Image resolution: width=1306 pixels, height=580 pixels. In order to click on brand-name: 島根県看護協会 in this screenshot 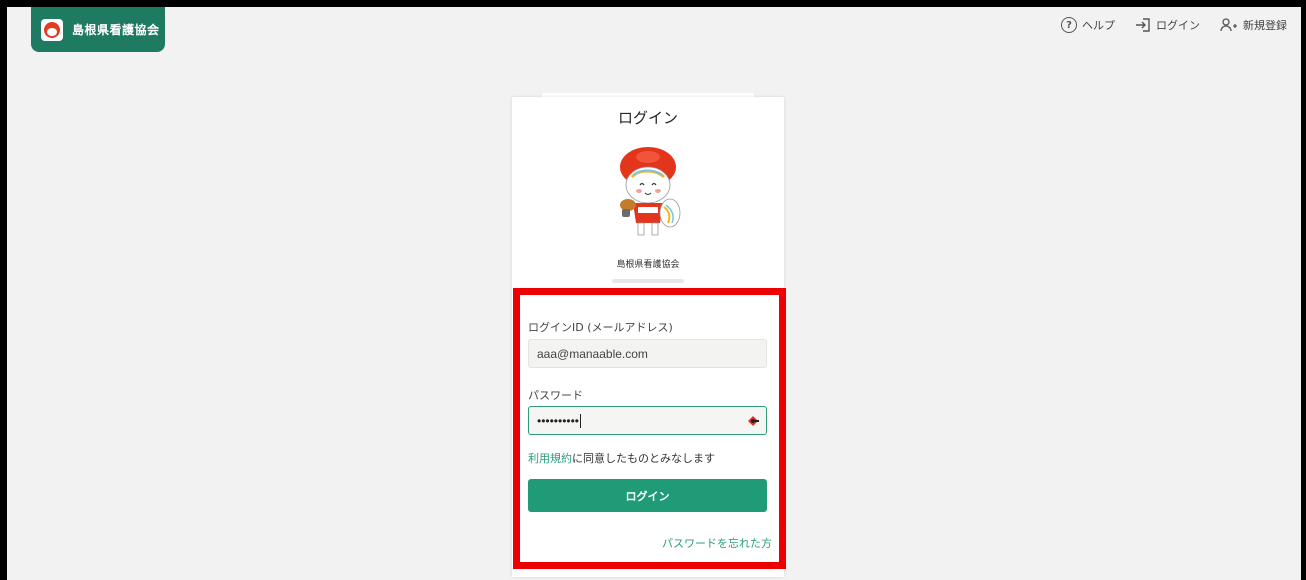, I will do `click(116, 30)`.